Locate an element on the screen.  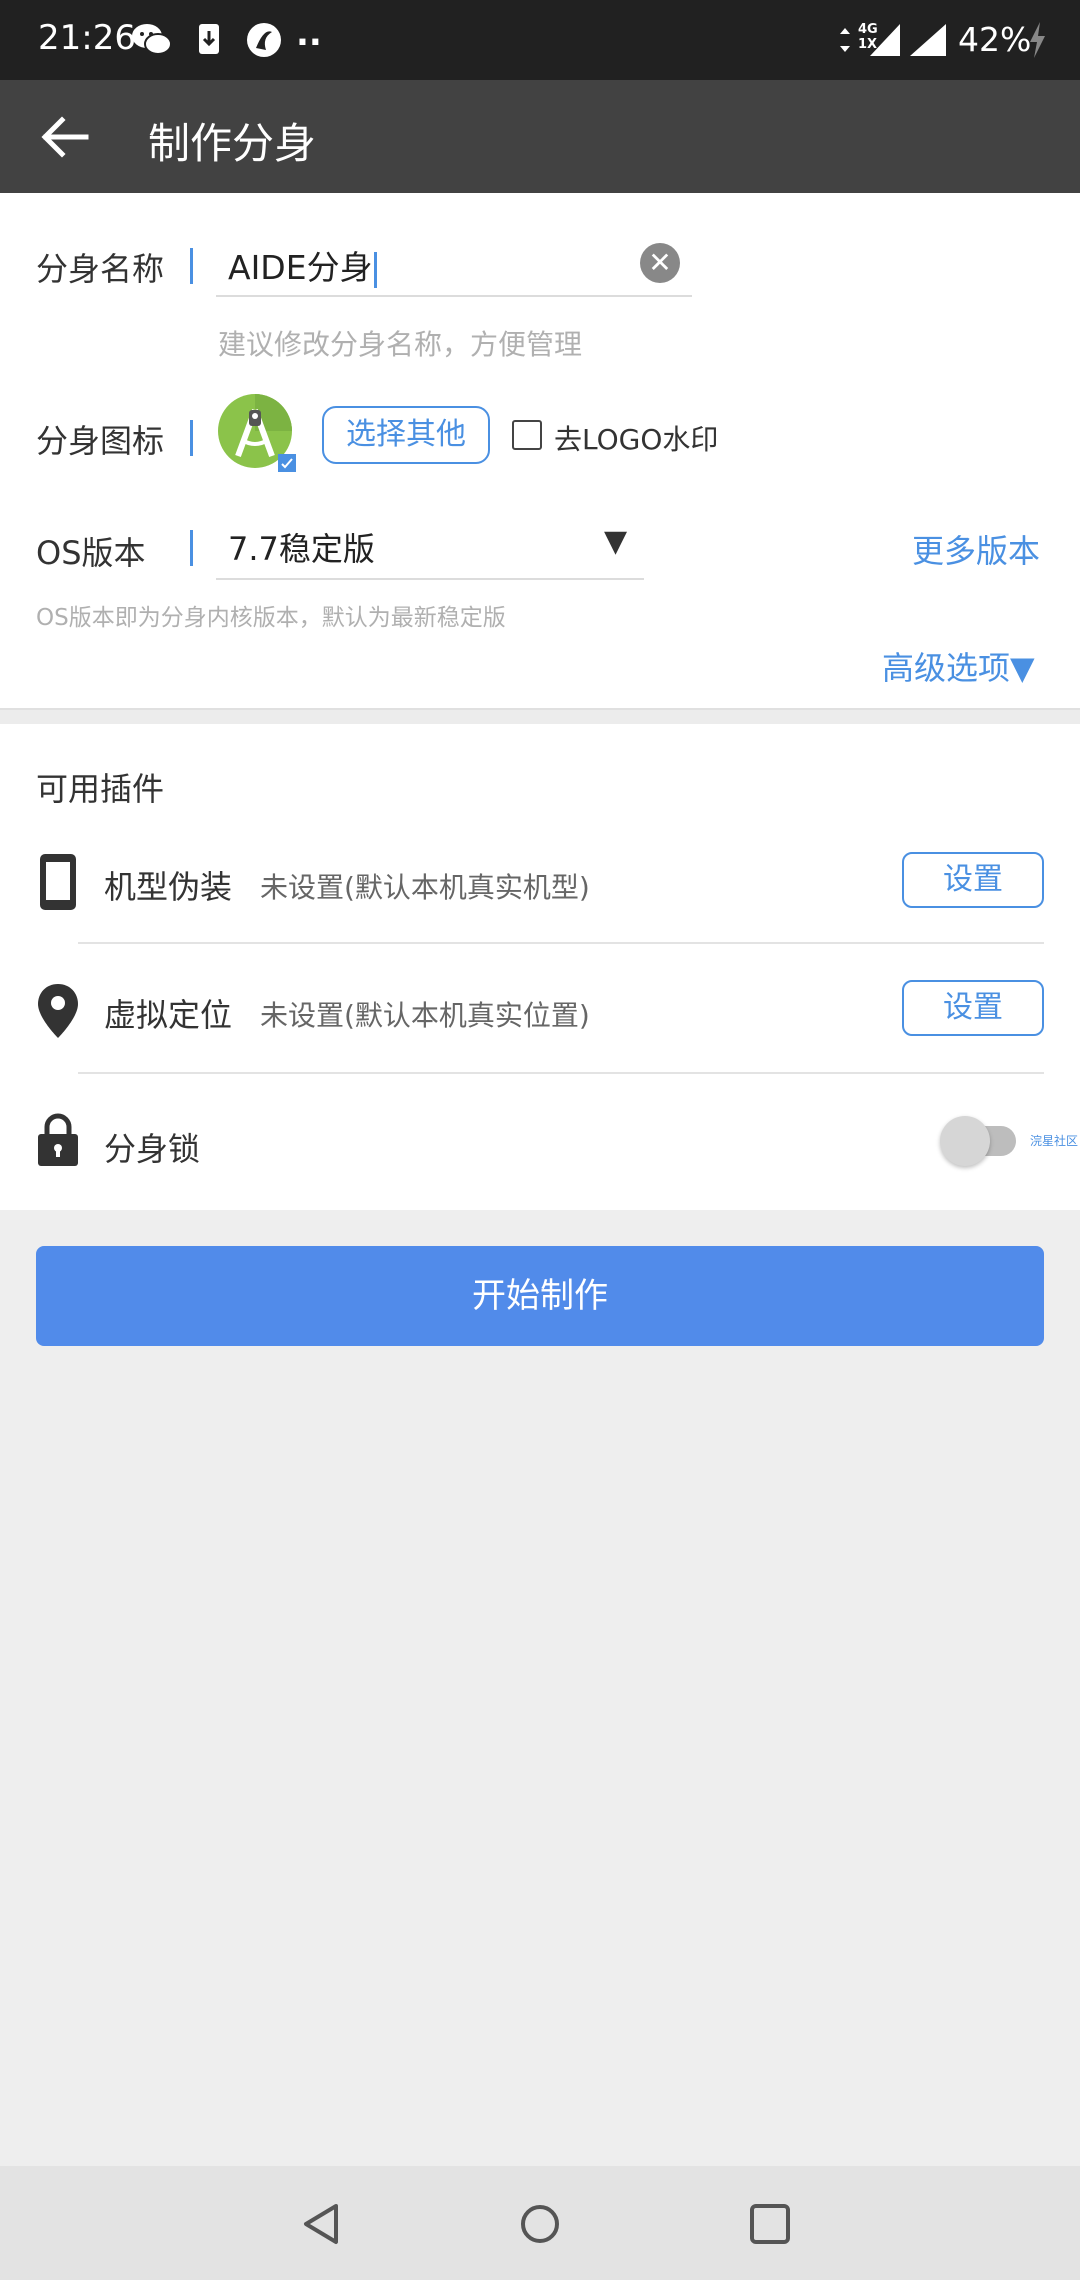
more-versions-link: 更多版本 is located at coordinates (976, 549).